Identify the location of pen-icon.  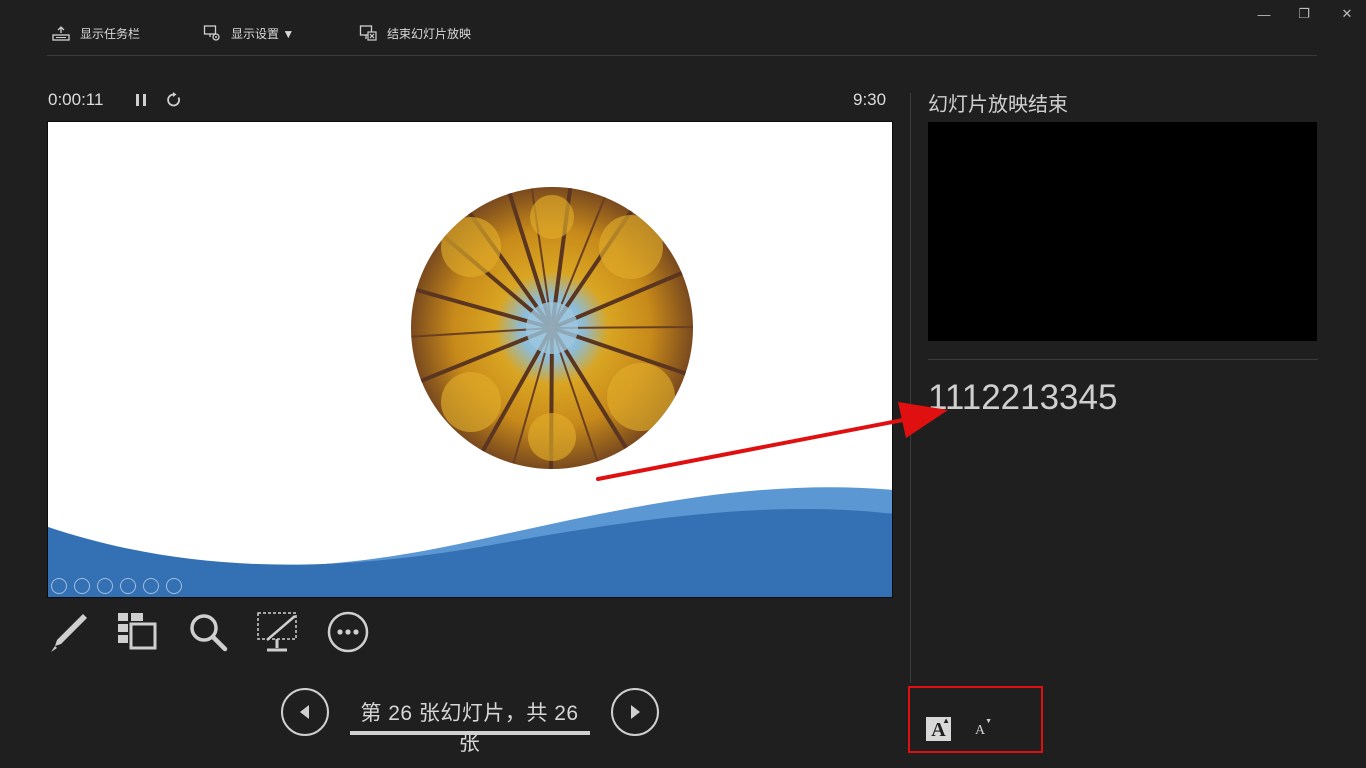
(69, 633).